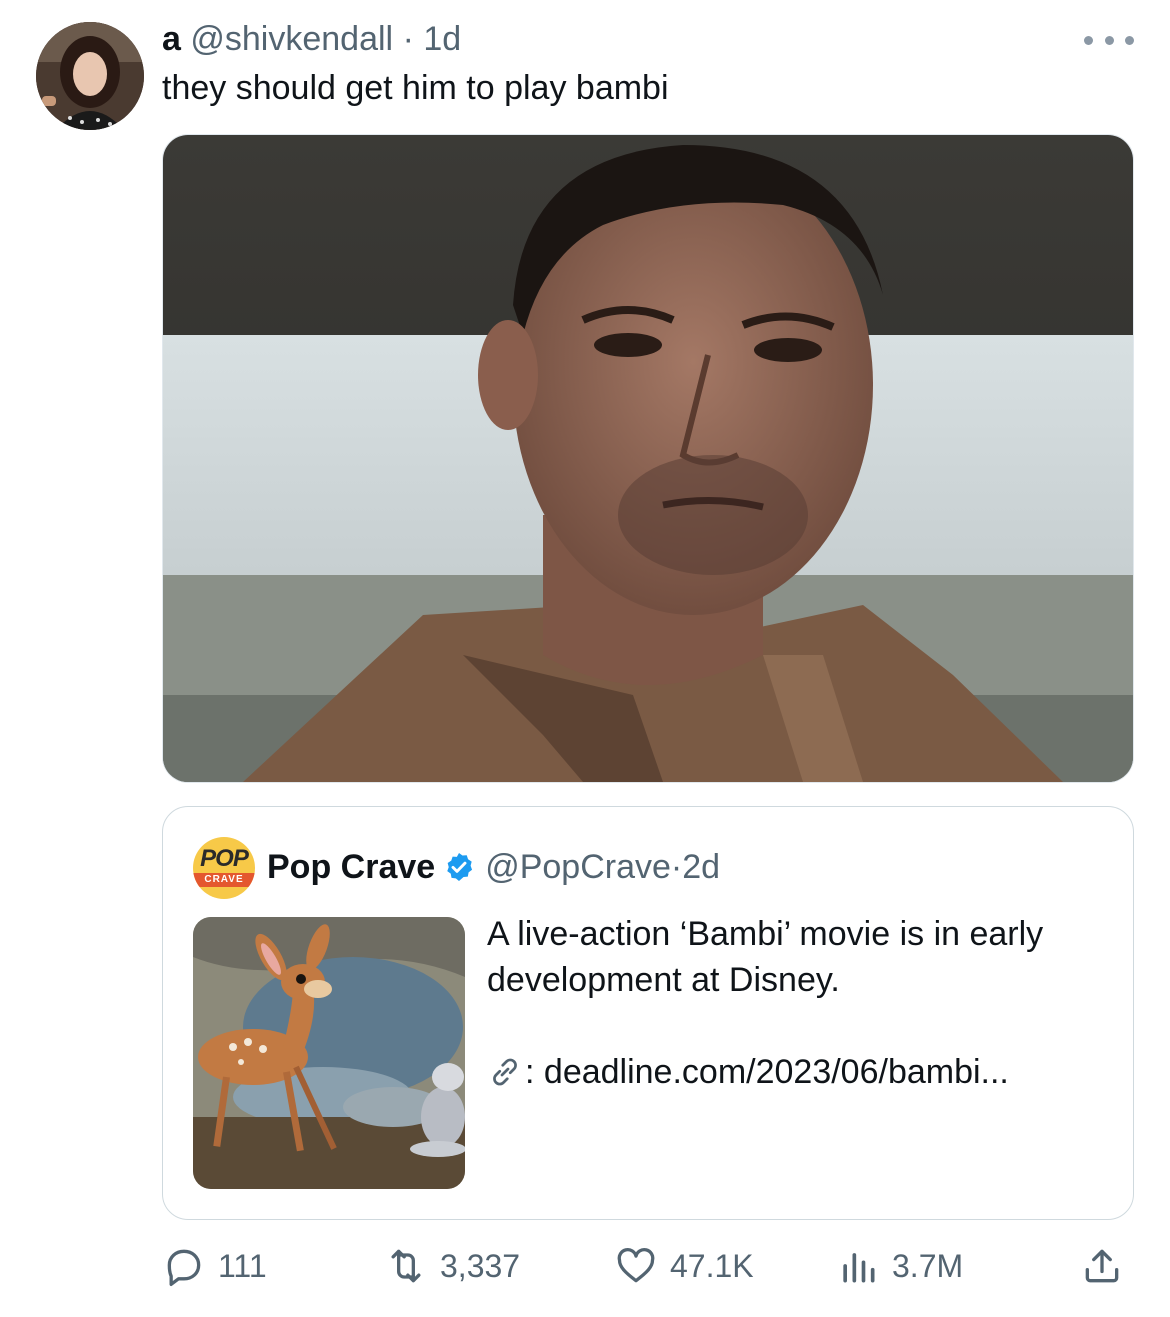 This screenshot has width=1170, height=1317. Describe the element at coordinates (712, 1265) in the screenshot. I see `like-count: 47.1K` at that location.